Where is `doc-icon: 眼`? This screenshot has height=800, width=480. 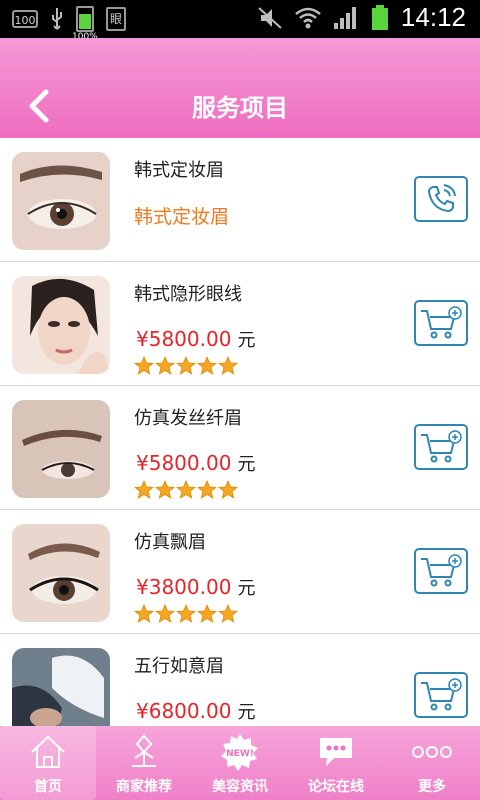
doc-icon: 眼 is located at coordinates (116, 19).